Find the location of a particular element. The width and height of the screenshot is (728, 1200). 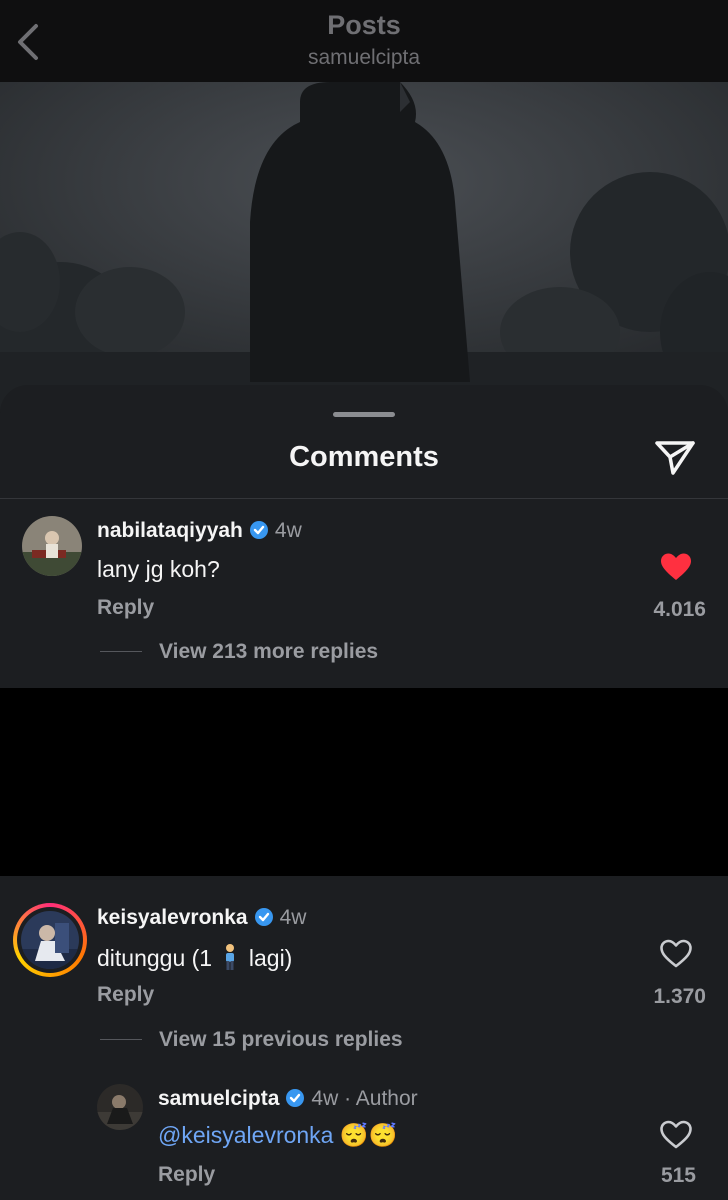

share-button is located at coordinates (675, 457).